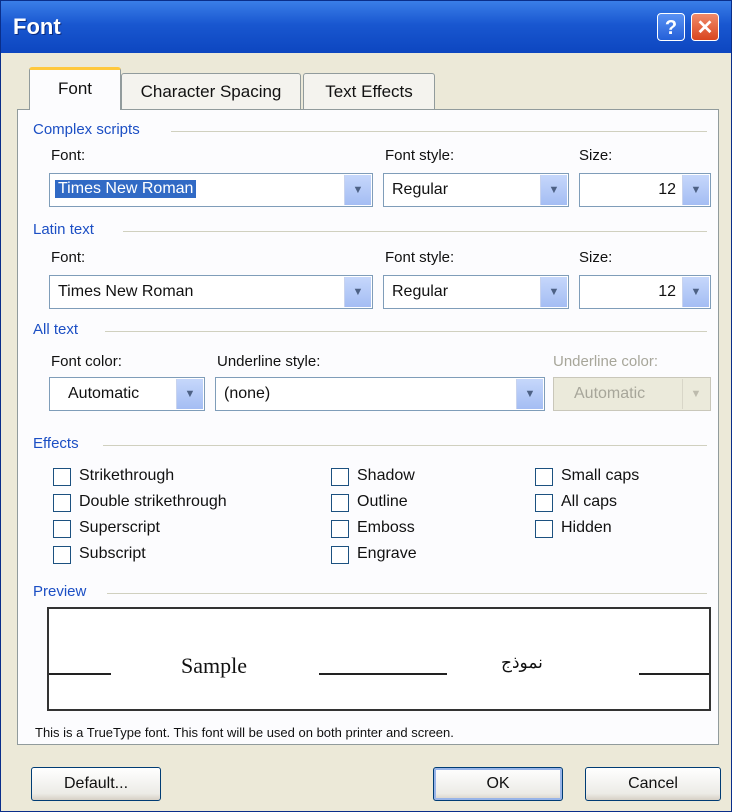 This screenshot has height=812, width=732. What do you see at coordinates (366, 27) in the screenshot?
I see `title-bar: Font ? ✕` at bounding box center [366, 27].